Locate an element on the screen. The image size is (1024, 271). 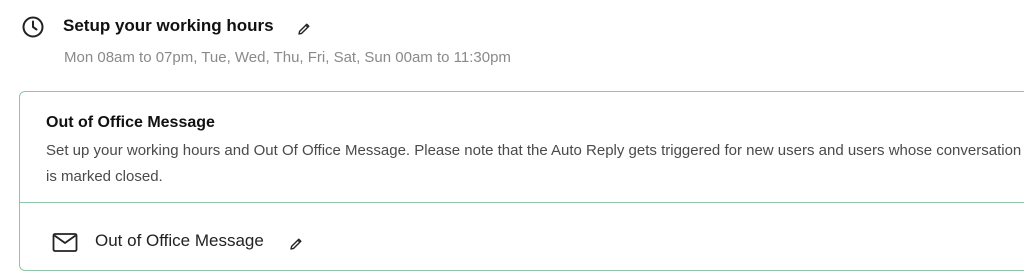
clock-icon is located at coordinates (33, 27).